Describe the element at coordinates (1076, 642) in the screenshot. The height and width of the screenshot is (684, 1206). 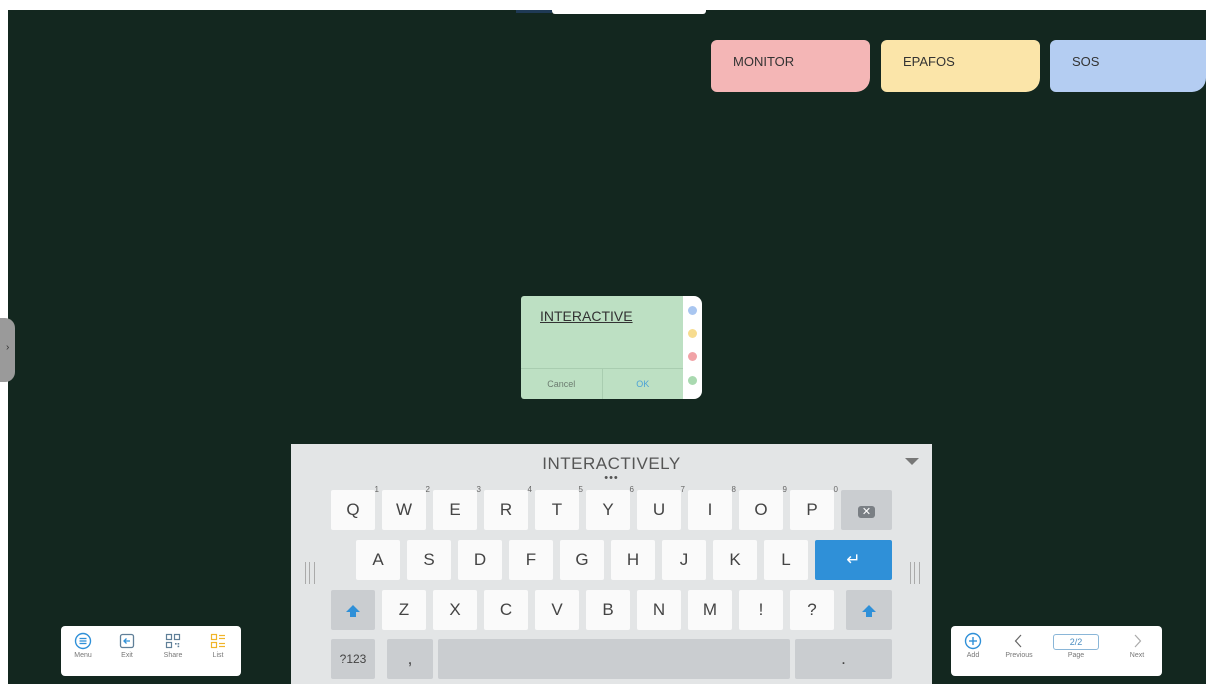
I see `page-number: 2/2` at that location.